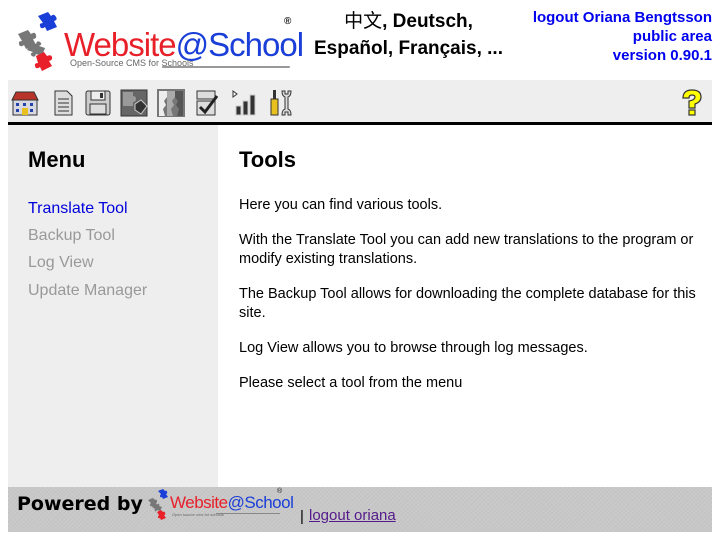 The image size is (720, 547). I want to click on footer-logo-wordmark: Website@School, so click(232, 503).